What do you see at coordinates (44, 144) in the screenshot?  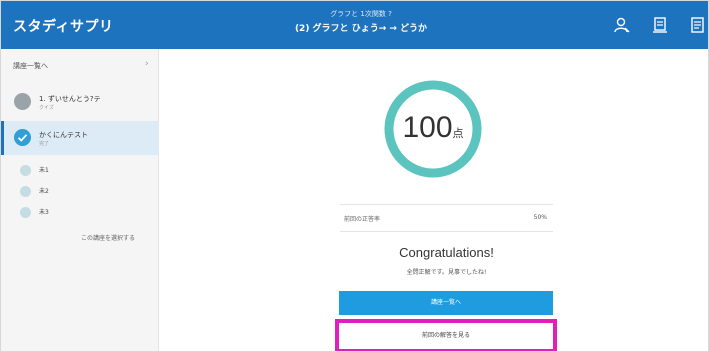 I see `sidebar-item-meta: 完了` at bounding box center [44, 144].